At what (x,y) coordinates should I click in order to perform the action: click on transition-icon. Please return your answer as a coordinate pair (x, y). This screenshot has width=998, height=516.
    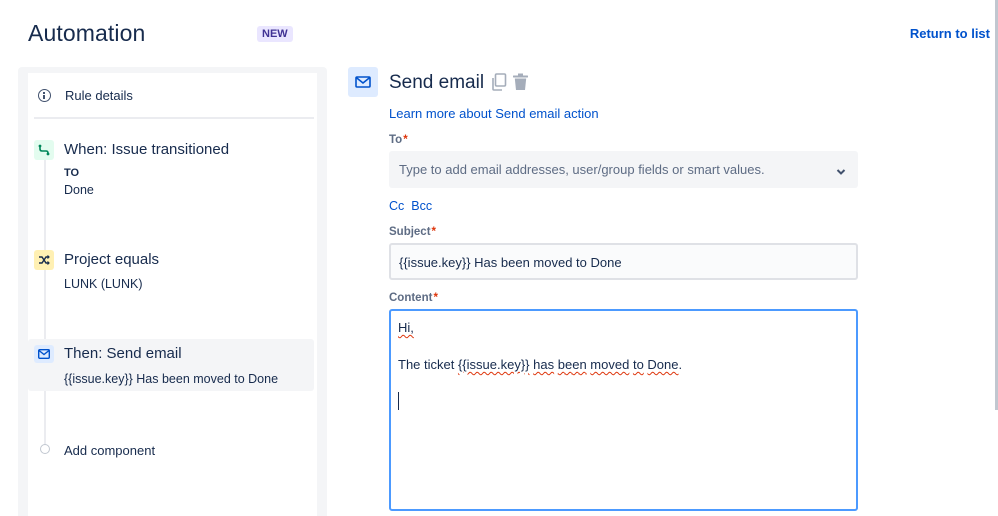
    Looking at the image, I should click on (44, 150).